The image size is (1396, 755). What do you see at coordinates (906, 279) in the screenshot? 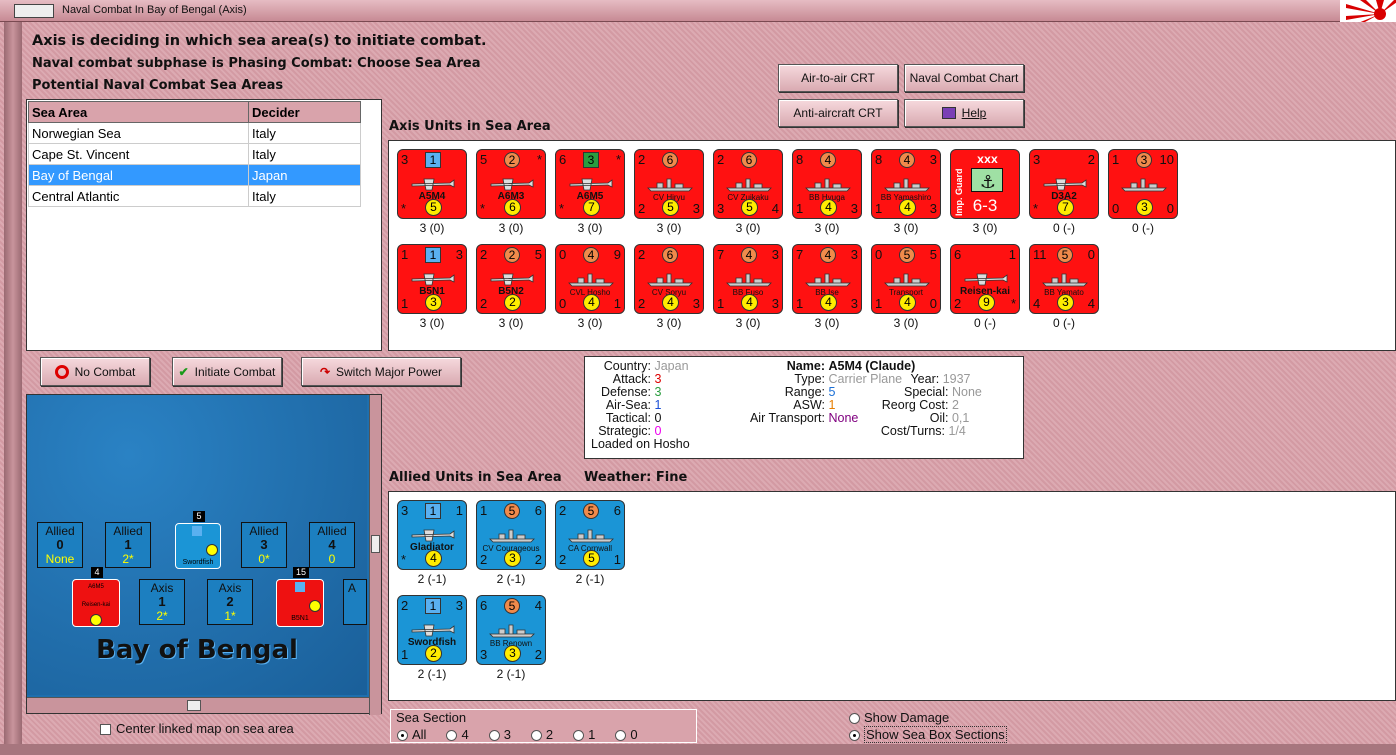
I see `naval-unit-counter: 0 5 1 0 5 Transport 4` at bounding box center [906, 279].